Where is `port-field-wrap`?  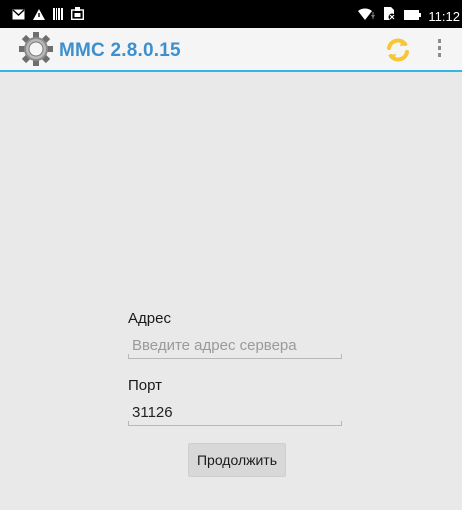
port-field-wrap is located at coordinates (235, 412).